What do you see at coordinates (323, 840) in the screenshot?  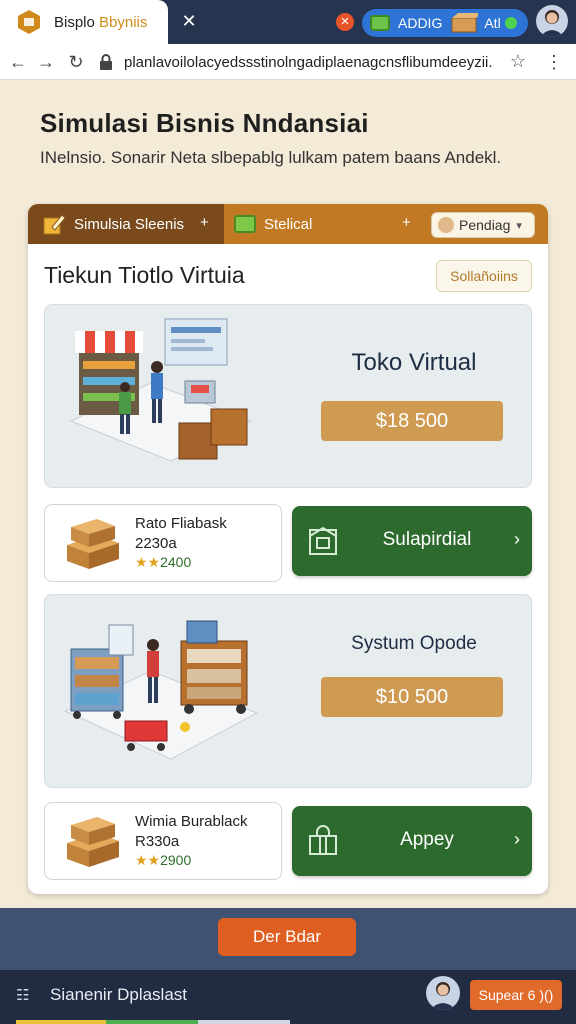 I see `shopping-bag-icon` at bounding box center [323, 840].